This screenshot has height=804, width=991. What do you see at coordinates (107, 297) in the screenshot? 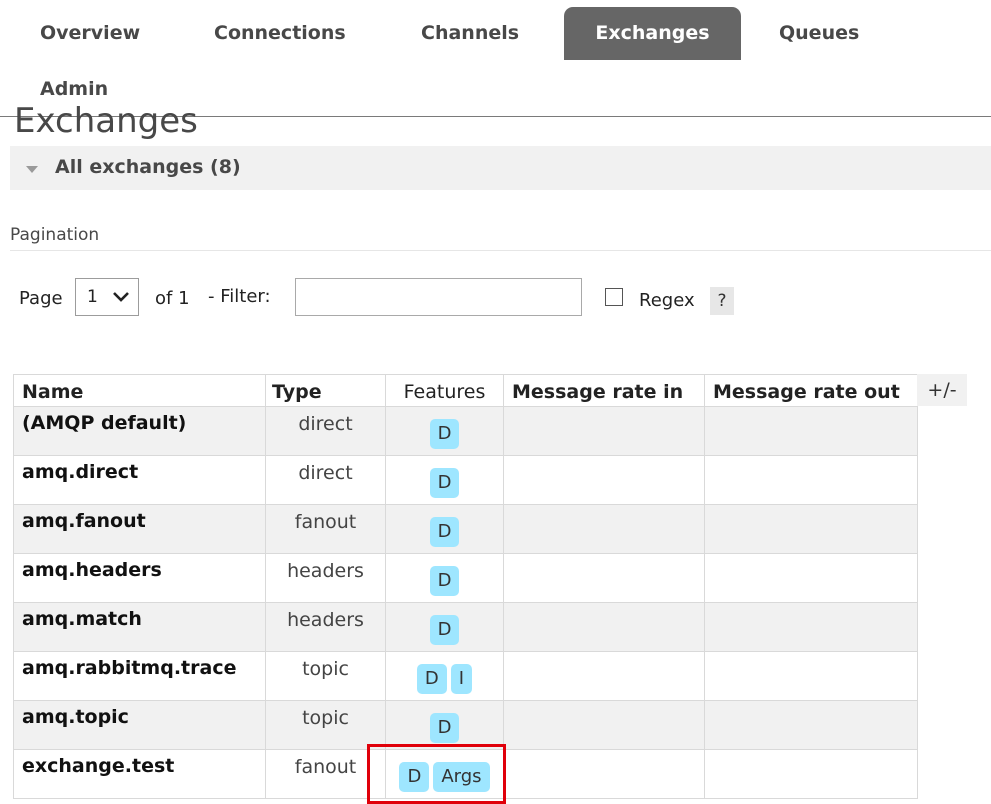
I see `page-select: 1` at bounding box center [107, 297].